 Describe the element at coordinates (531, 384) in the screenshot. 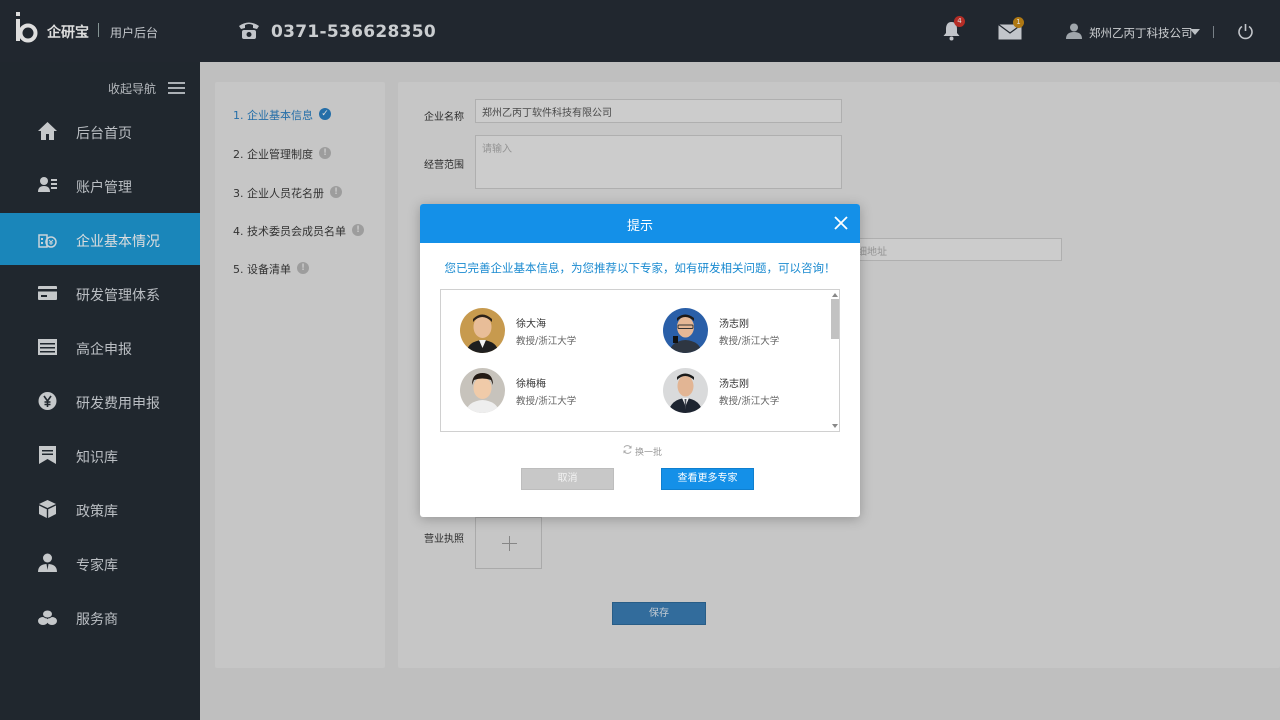

I see `expert-name: 徐梅梅` at that location.